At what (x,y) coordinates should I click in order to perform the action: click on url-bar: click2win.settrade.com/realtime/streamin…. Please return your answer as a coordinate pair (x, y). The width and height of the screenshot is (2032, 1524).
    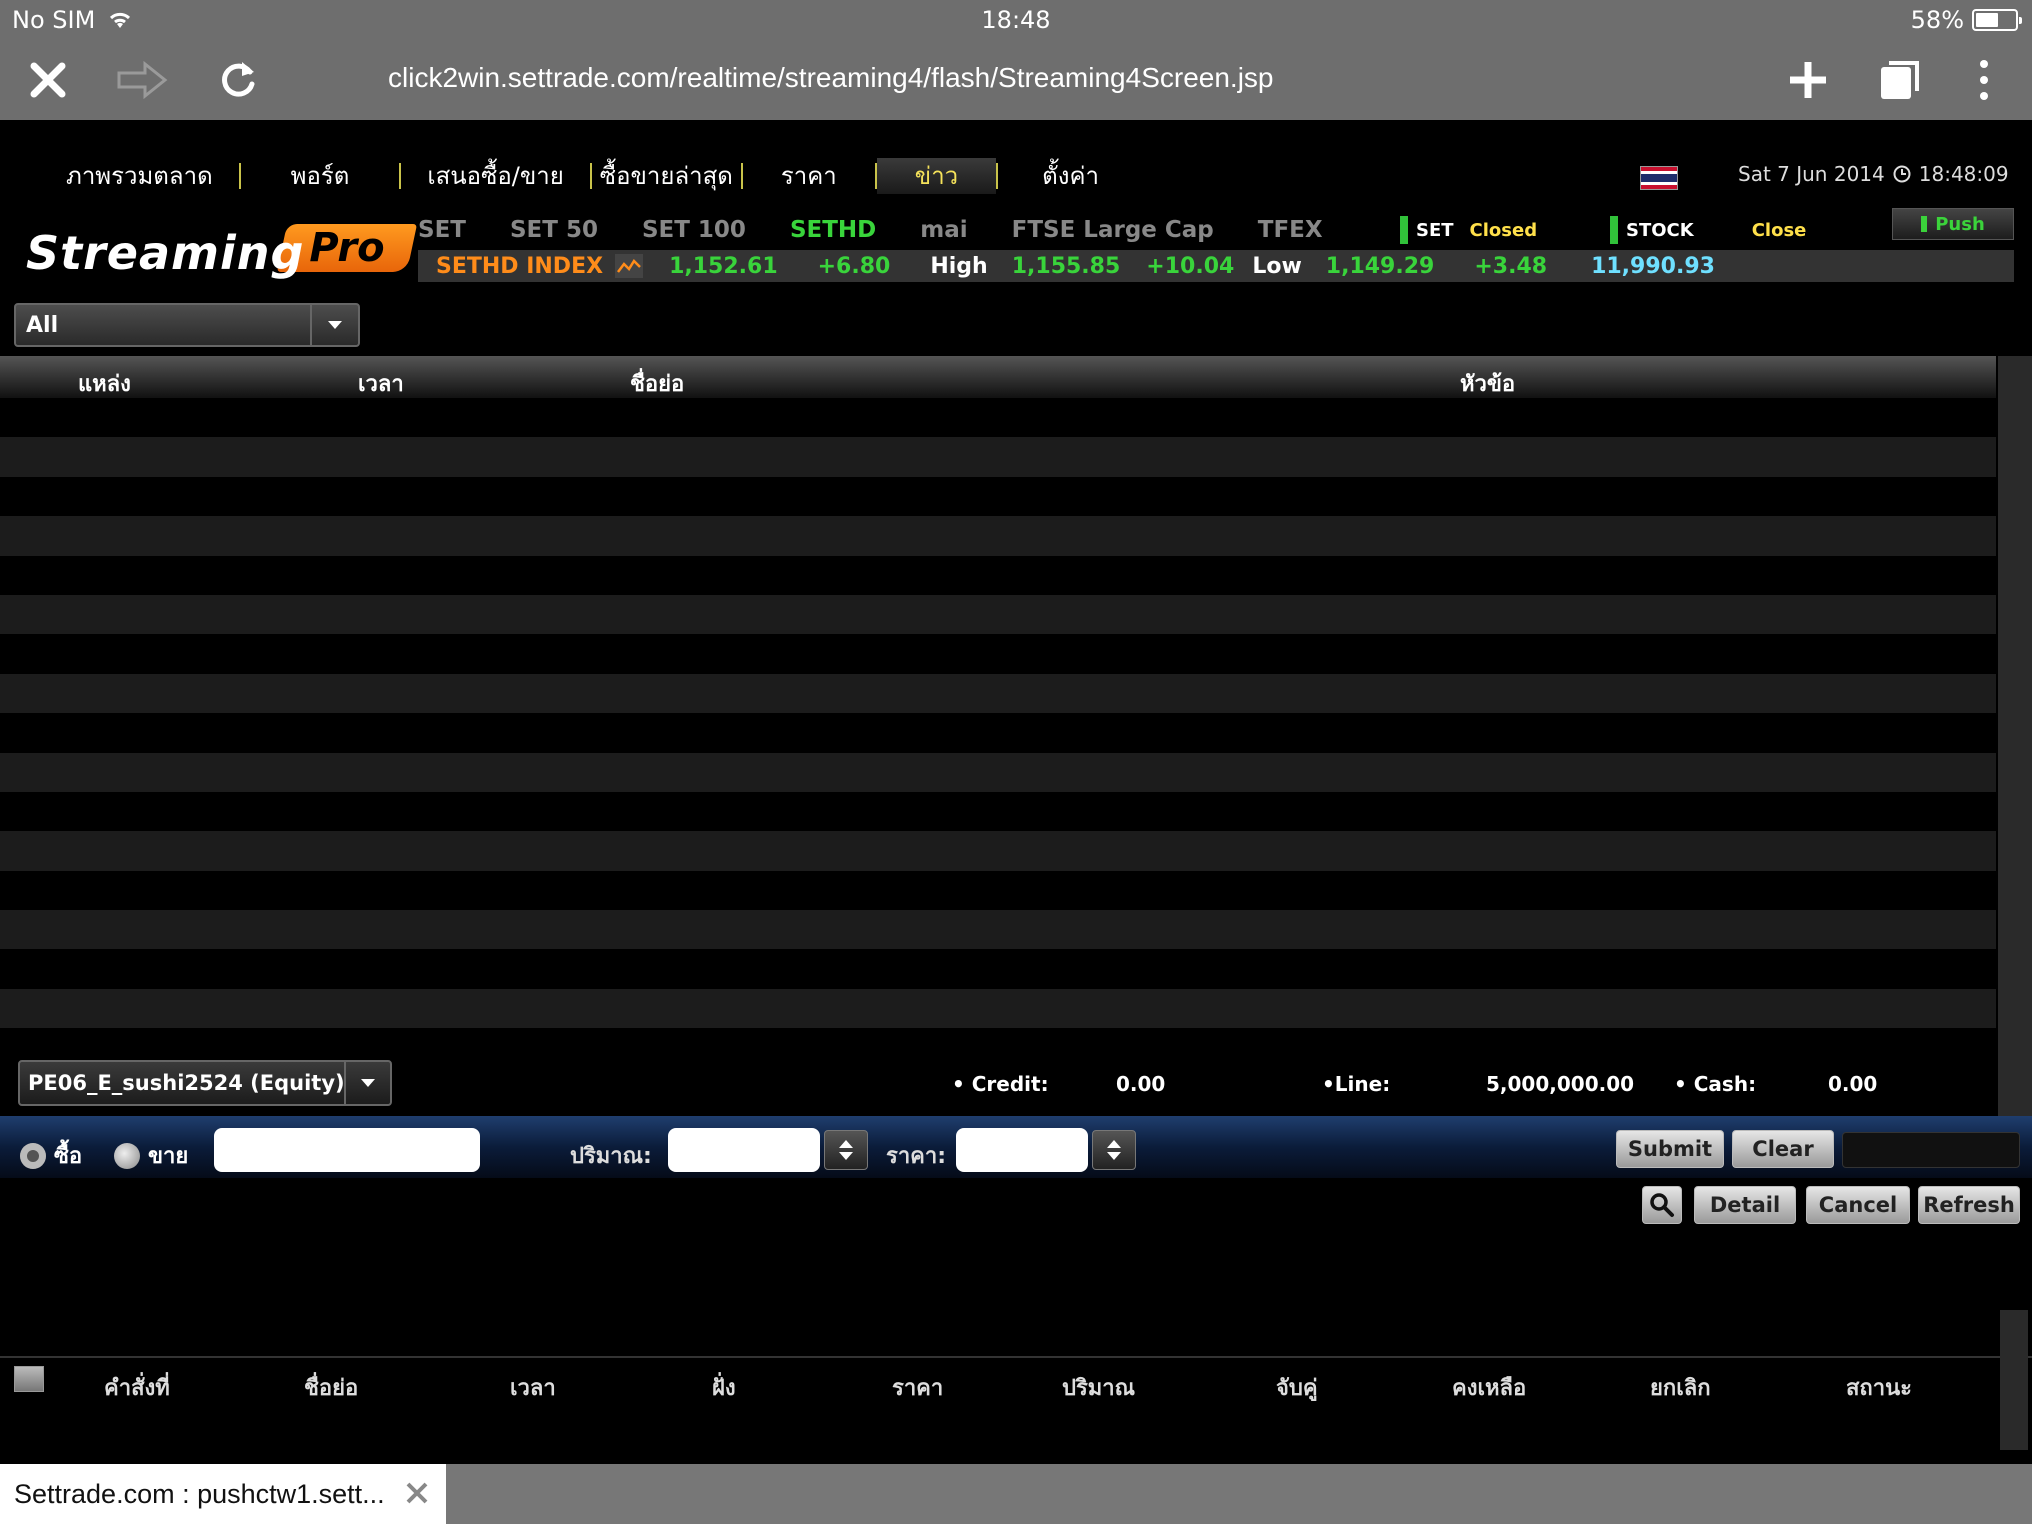
    Looking at the image, I should click on (831, 78).